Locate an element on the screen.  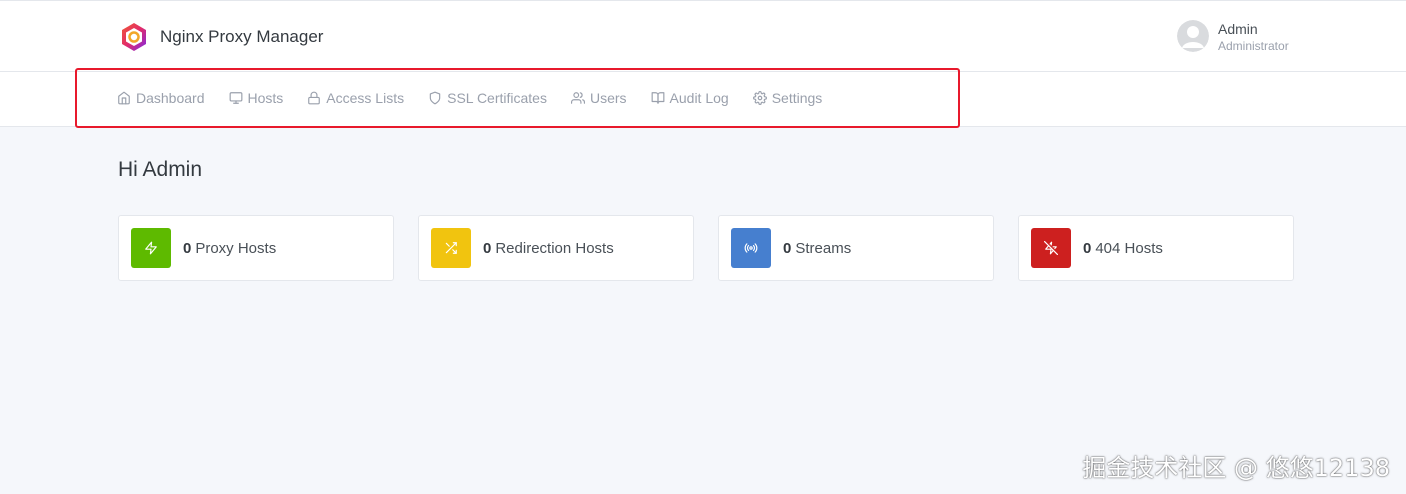
card-redirection-hosts: 0 Redirection Hosts is located at coordinates (556, 248).